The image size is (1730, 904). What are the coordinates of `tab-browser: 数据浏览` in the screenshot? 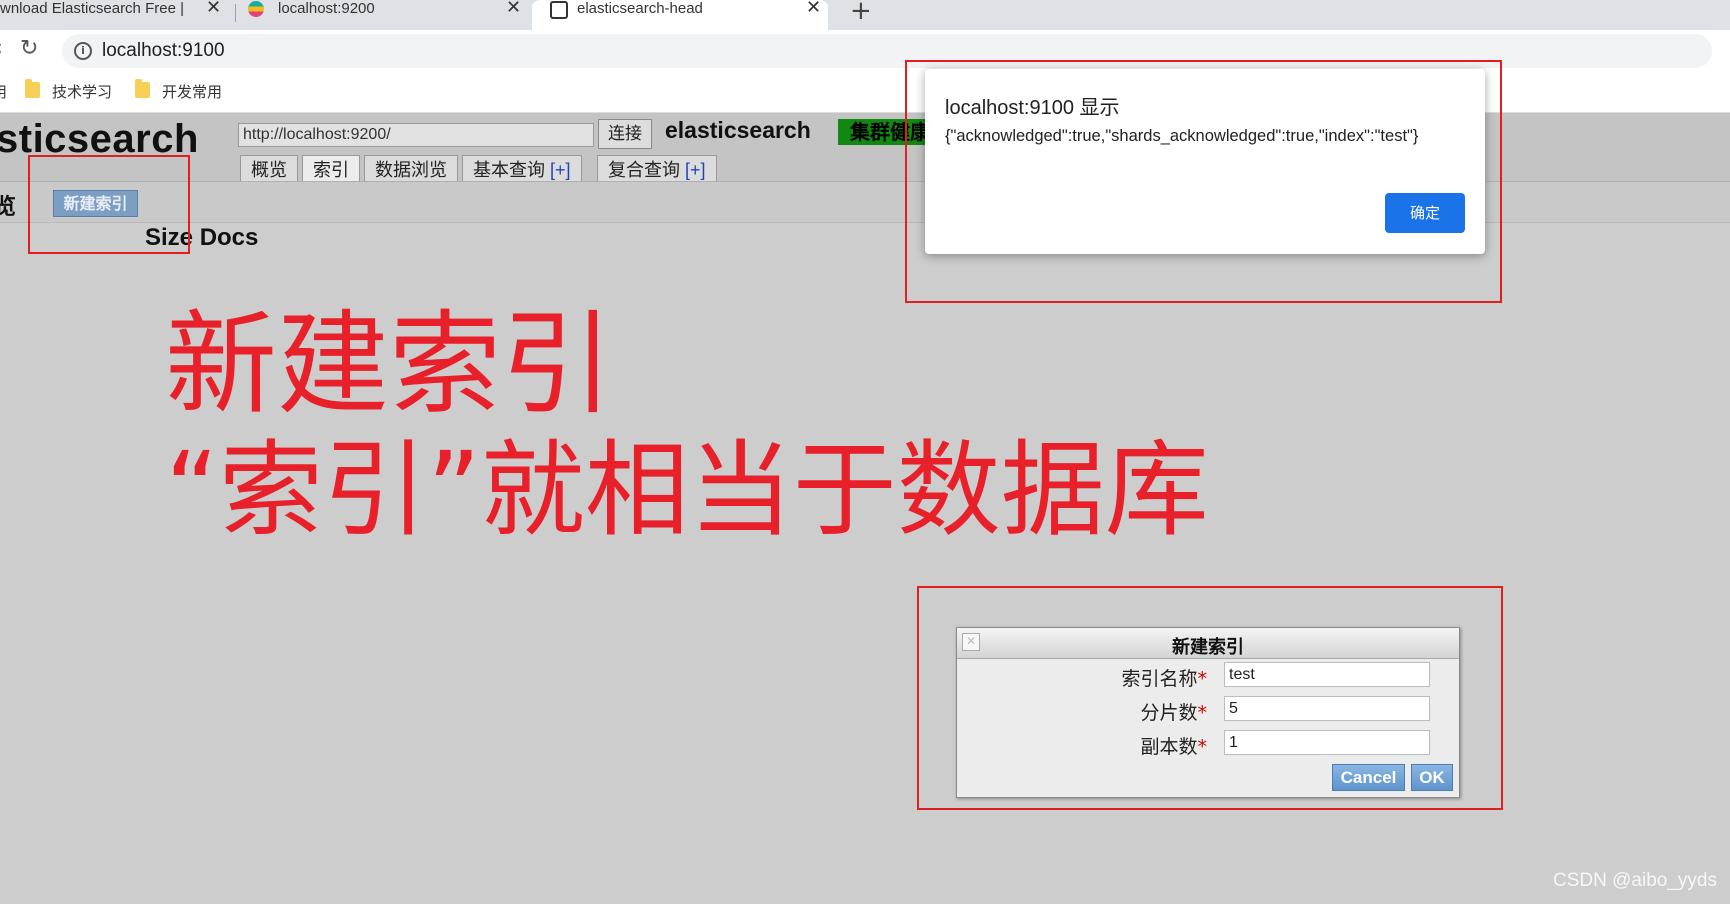 It's located at (411, 169).